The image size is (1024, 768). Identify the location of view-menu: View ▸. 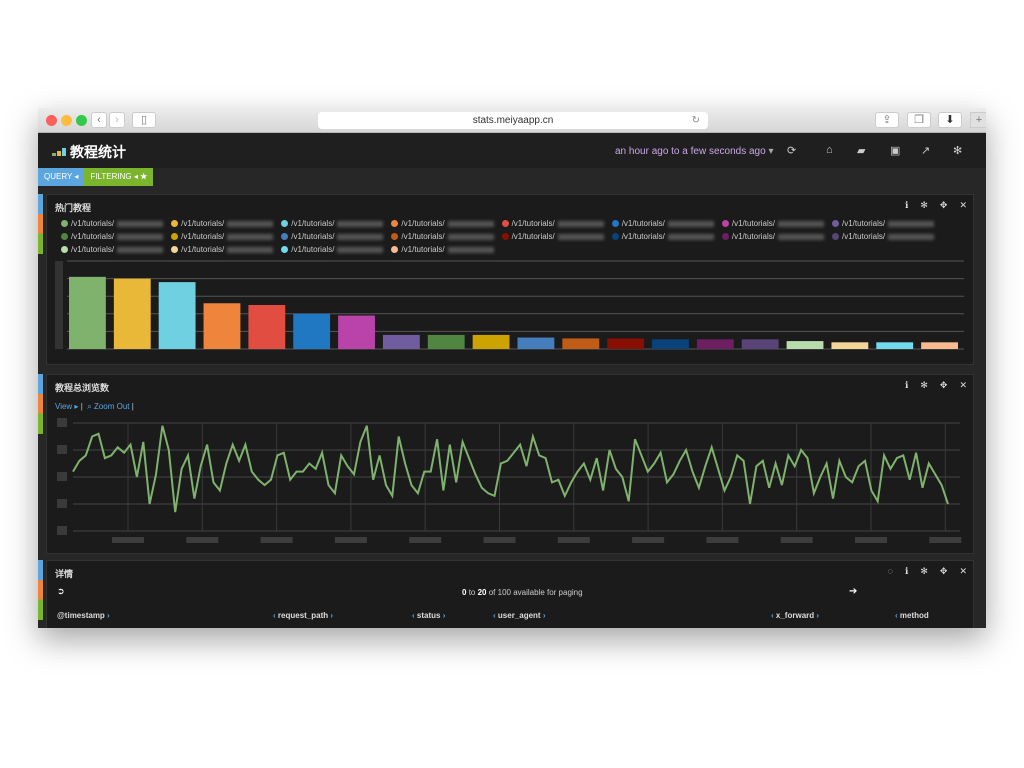
(66, 406).